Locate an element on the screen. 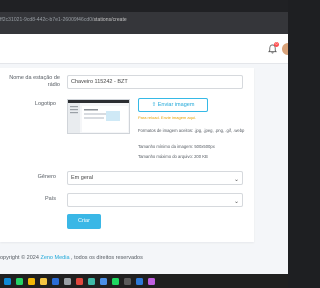 This screenshot has height=288, width=320. footer-suffix: , todos os direitos reservados is located at coordinates (106, 258).